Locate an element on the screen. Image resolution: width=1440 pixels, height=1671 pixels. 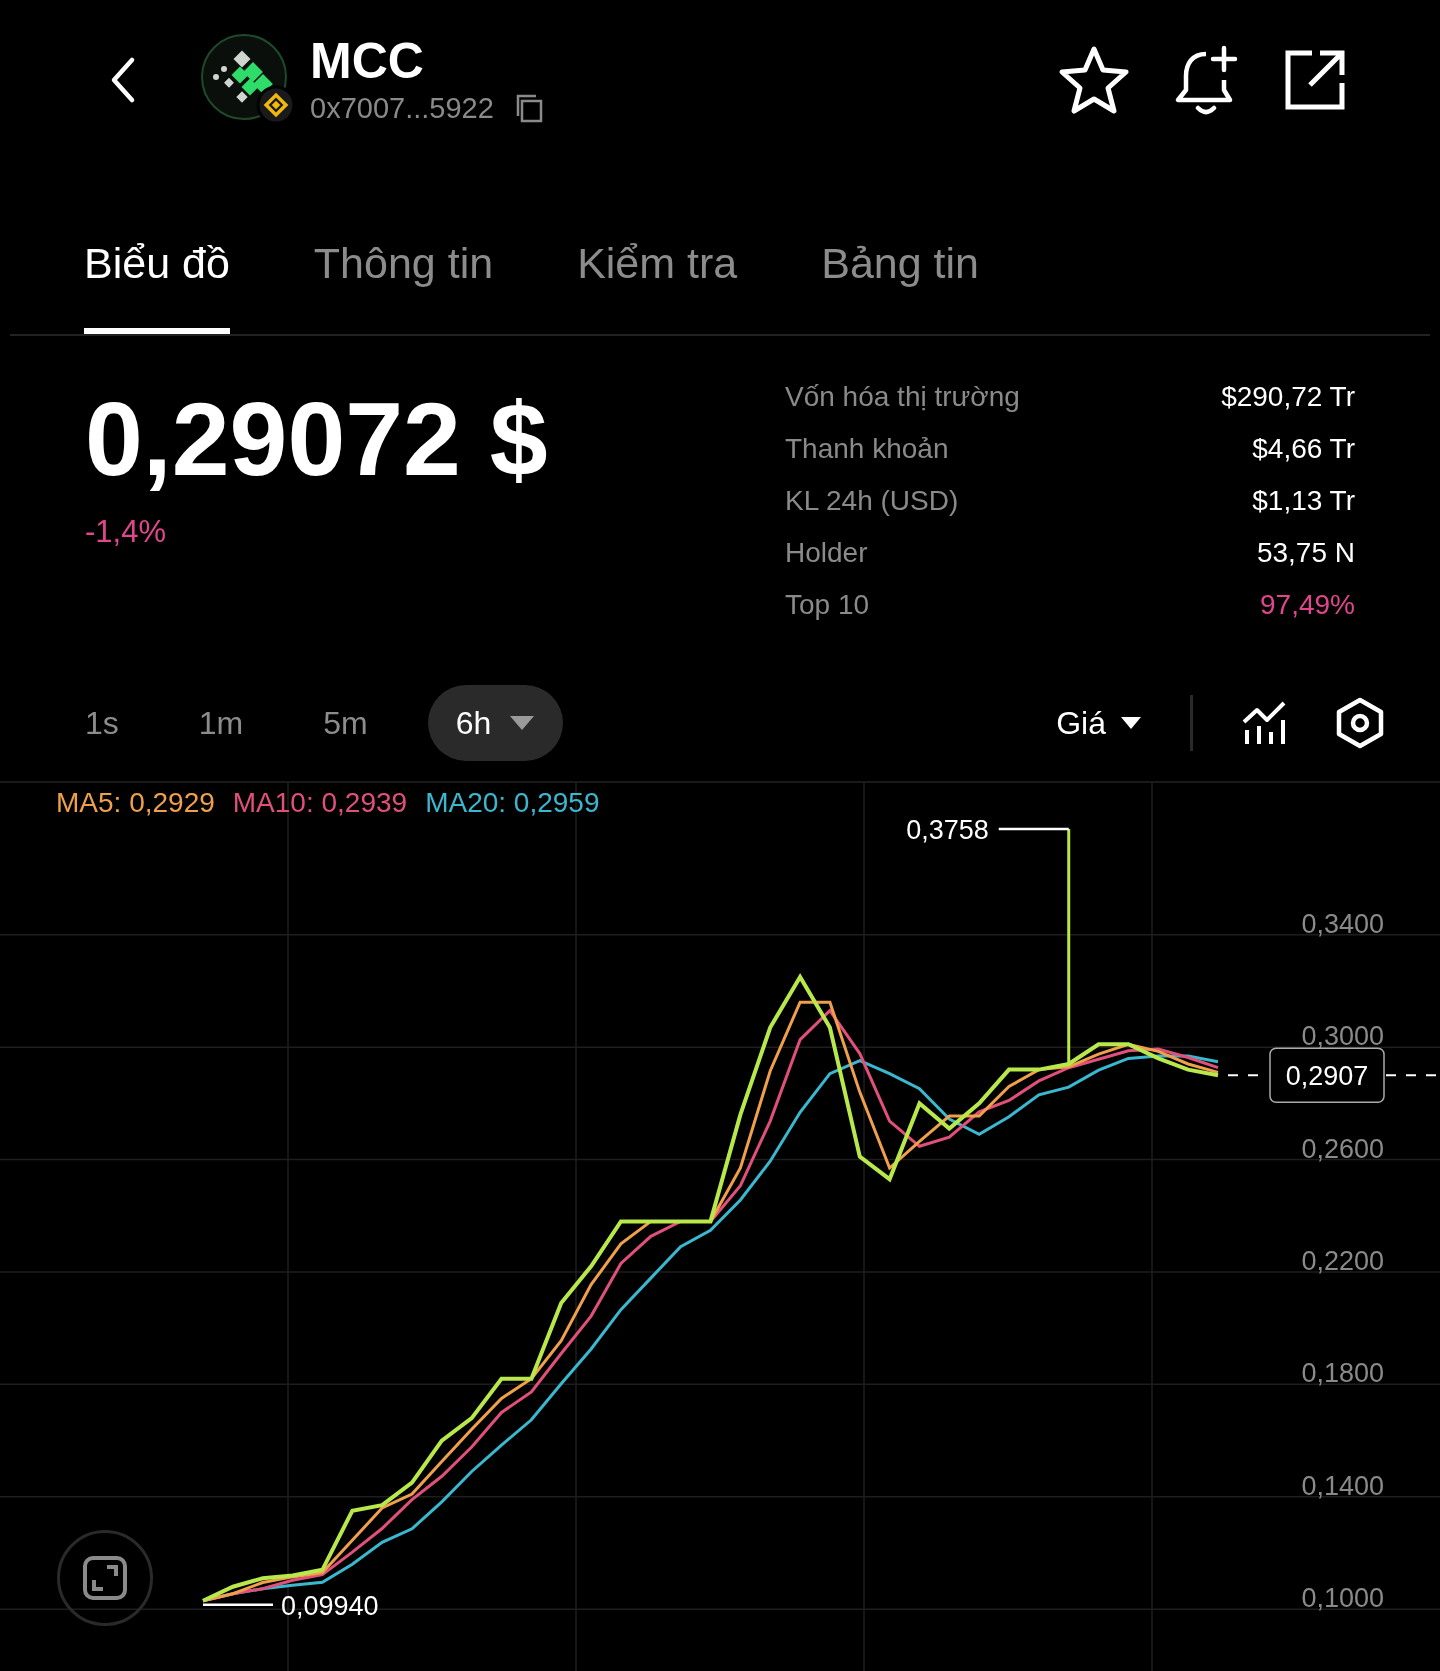
high-price-label: 0,3758 is located at coordinates (947, 830).